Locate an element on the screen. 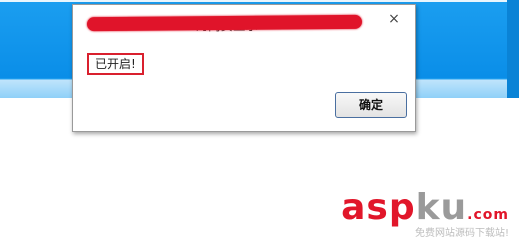  watermark-logo: aspku.com is located at coordinates (425, 207).